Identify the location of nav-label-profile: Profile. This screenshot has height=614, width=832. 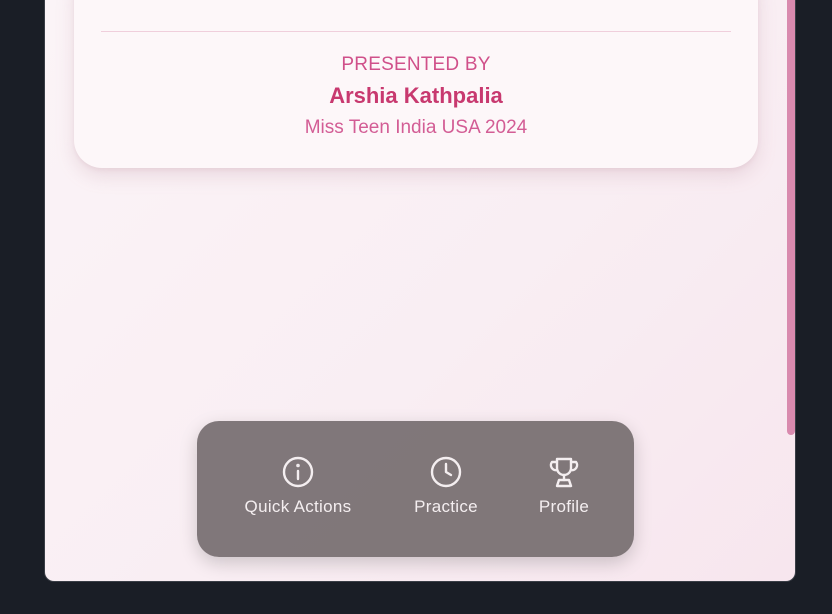
(564, 506).